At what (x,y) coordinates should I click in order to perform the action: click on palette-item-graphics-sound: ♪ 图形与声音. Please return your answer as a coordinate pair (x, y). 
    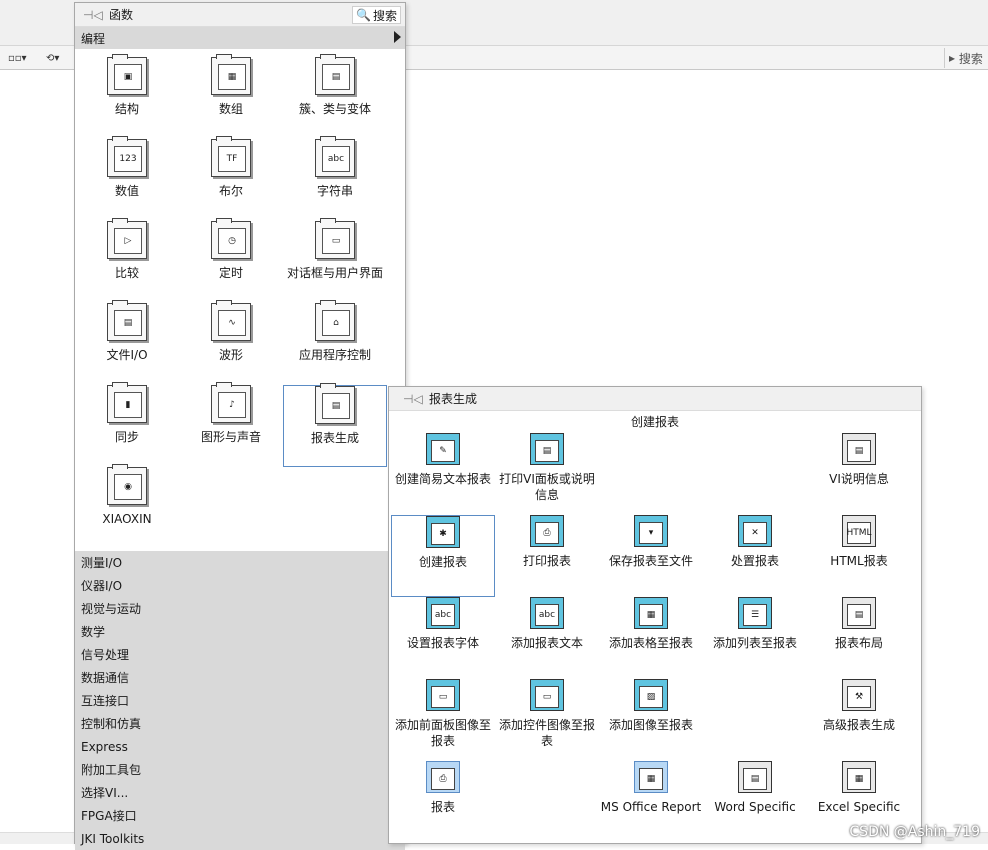
    Looking at the image, I should click on (231, 424).